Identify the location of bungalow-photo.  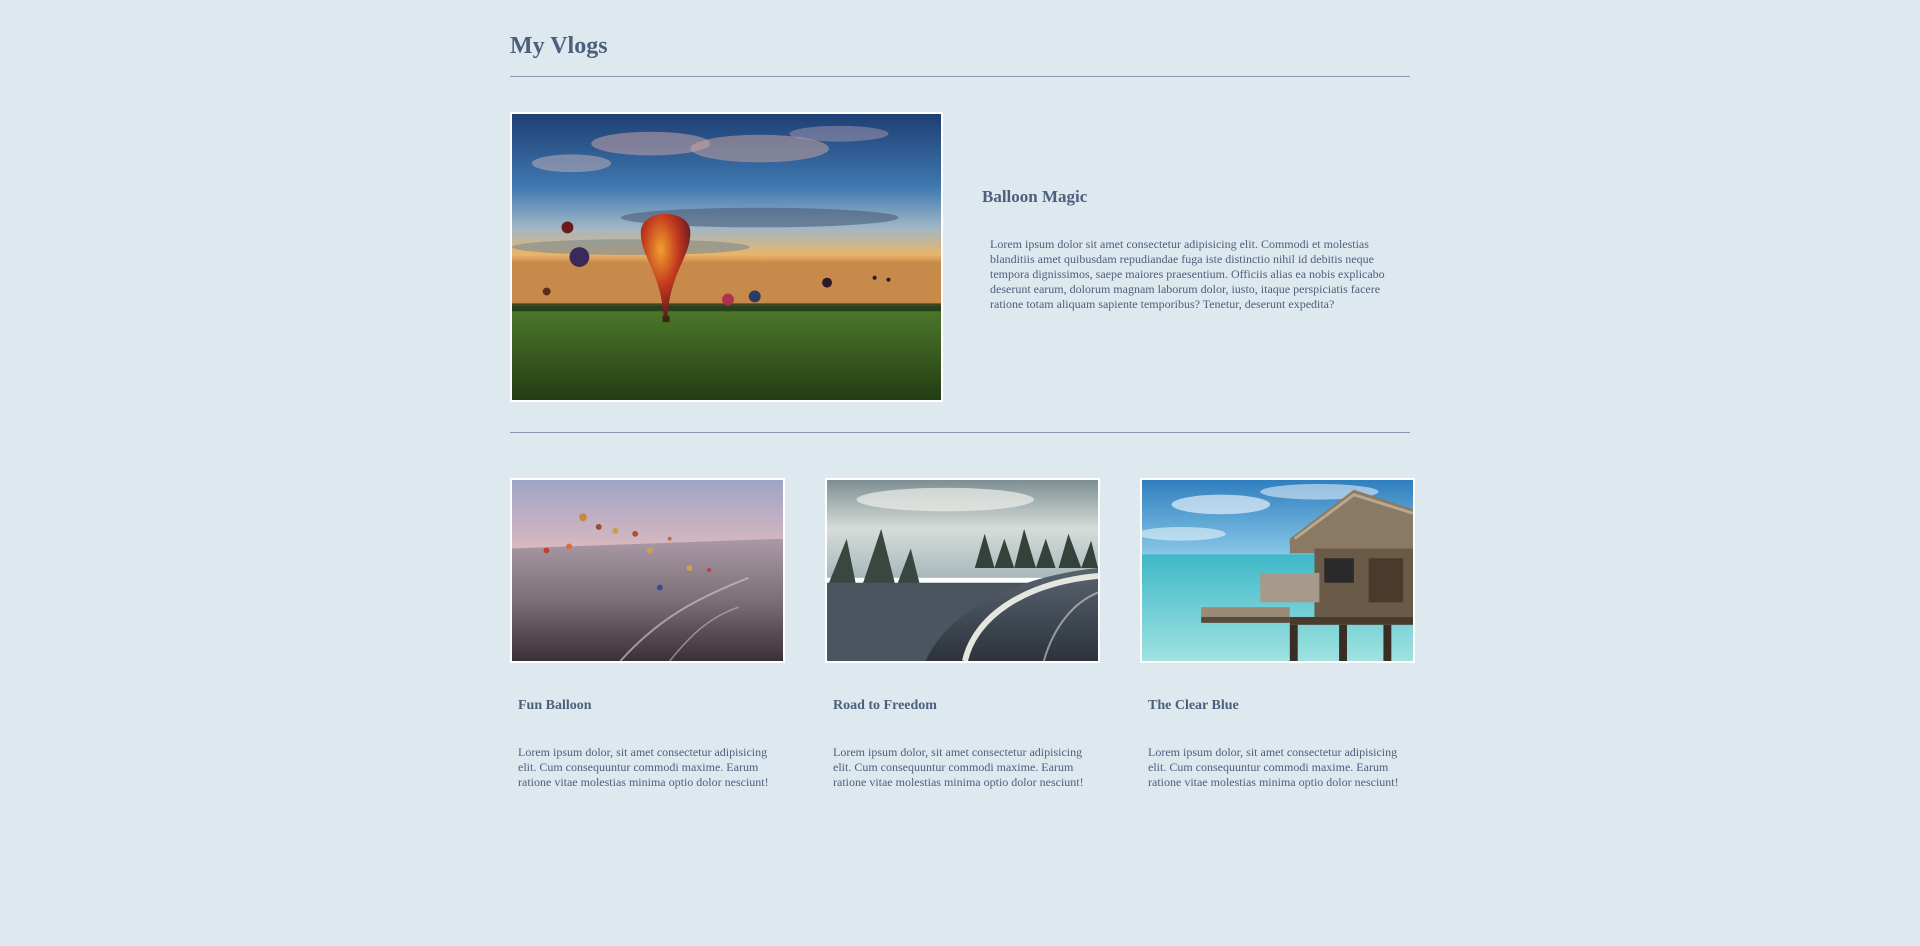
(1277, 570).